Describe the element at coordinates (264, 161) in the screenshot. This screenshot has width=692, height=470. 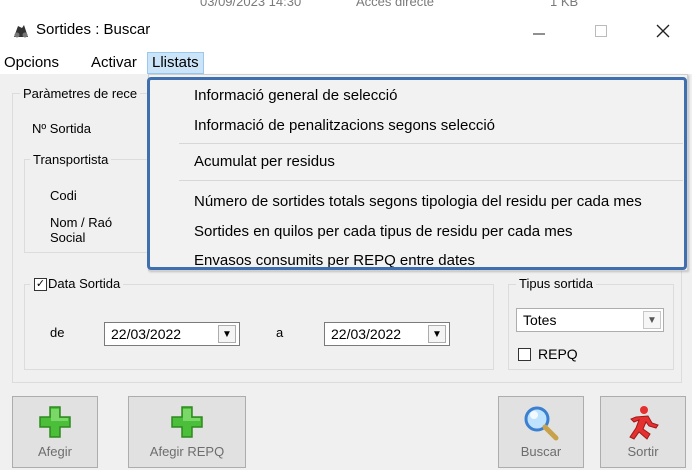
I see `menu-item-acumulat-residus: Acumulat per residus` at that location.